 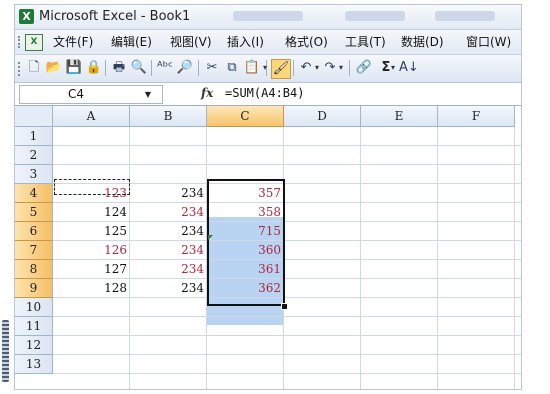 I want to click on row-header-13: 13, so click(x=34, y=364).